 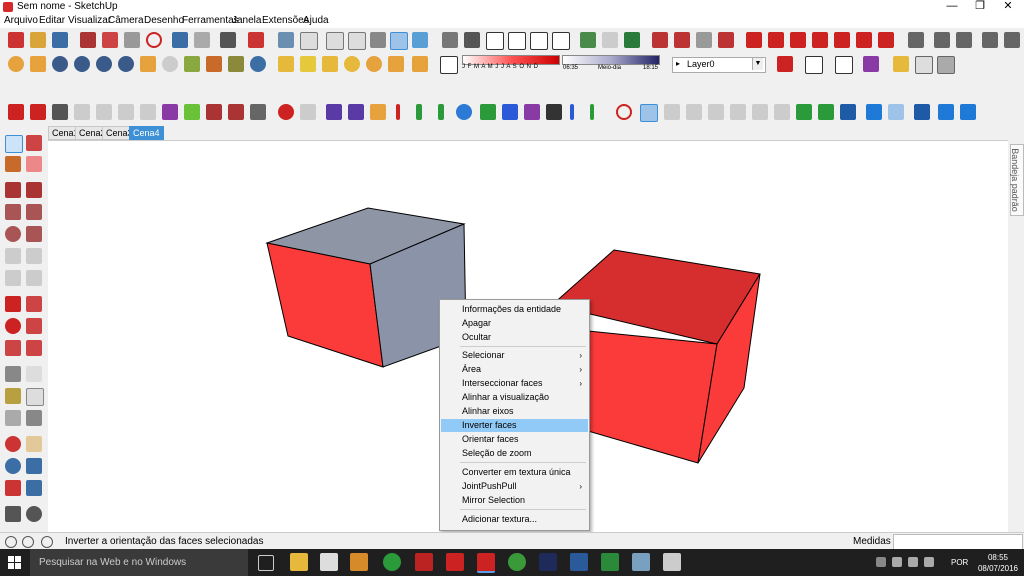 I want to click on help-tool-icon, so click(x=126, y=64).